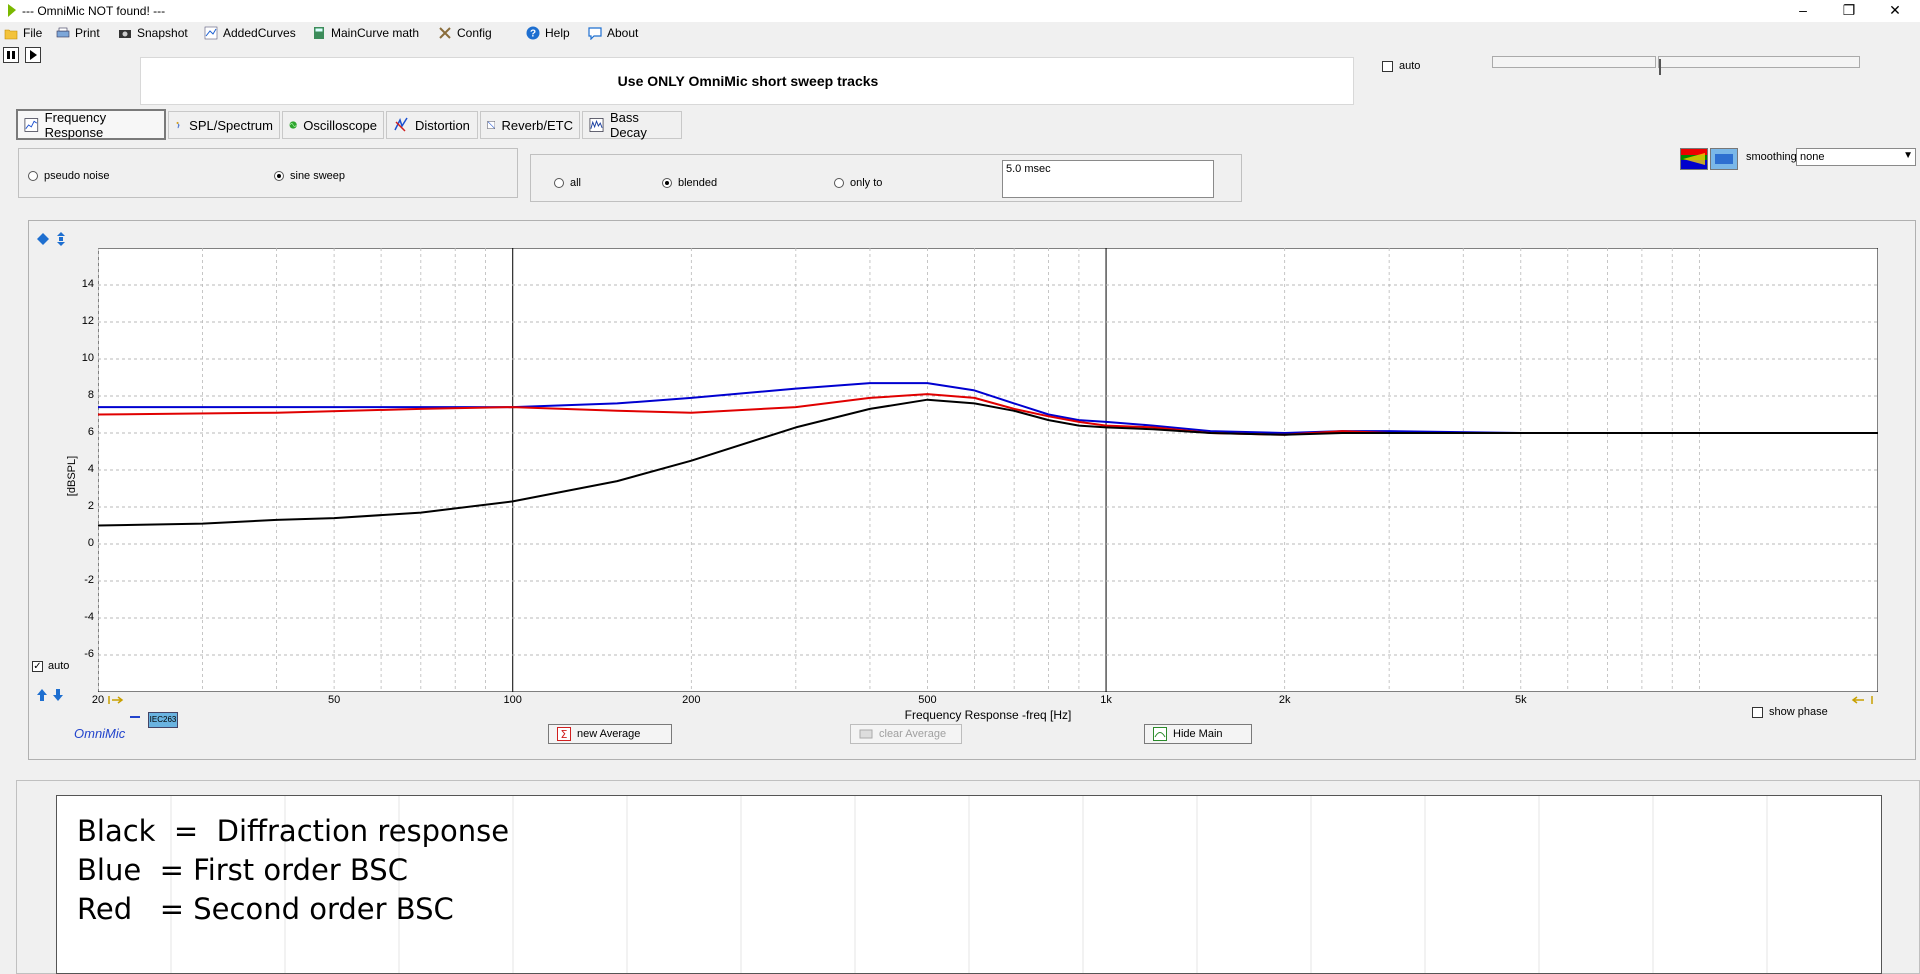  I want to click on menu-print: Print, so click(78, 33).